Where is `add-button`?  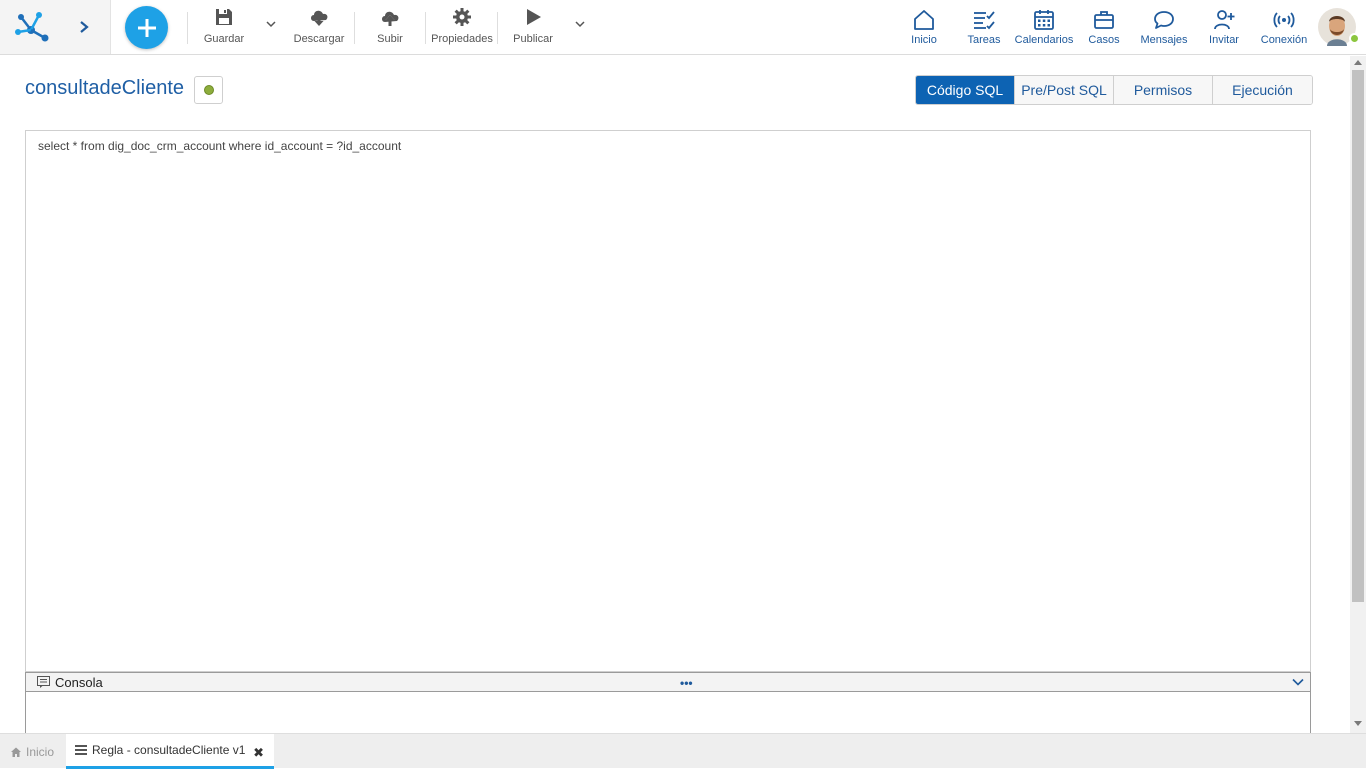
add-button is located at coordinates (146, 27).